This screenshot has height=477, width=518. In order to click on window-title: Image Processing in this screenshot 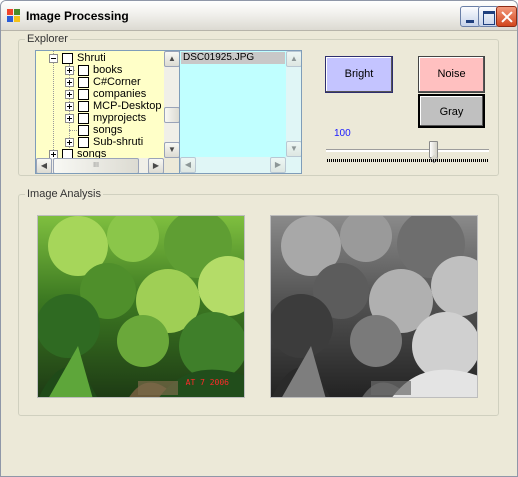, I will do `click(77, 16)`.